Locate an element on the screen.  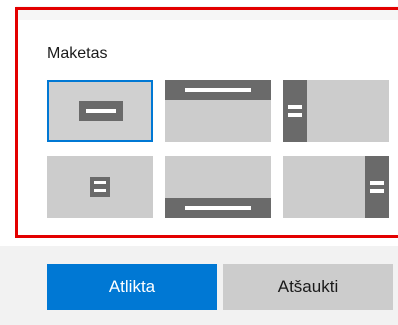
layout-option-right is located at coordinates (336, 187).